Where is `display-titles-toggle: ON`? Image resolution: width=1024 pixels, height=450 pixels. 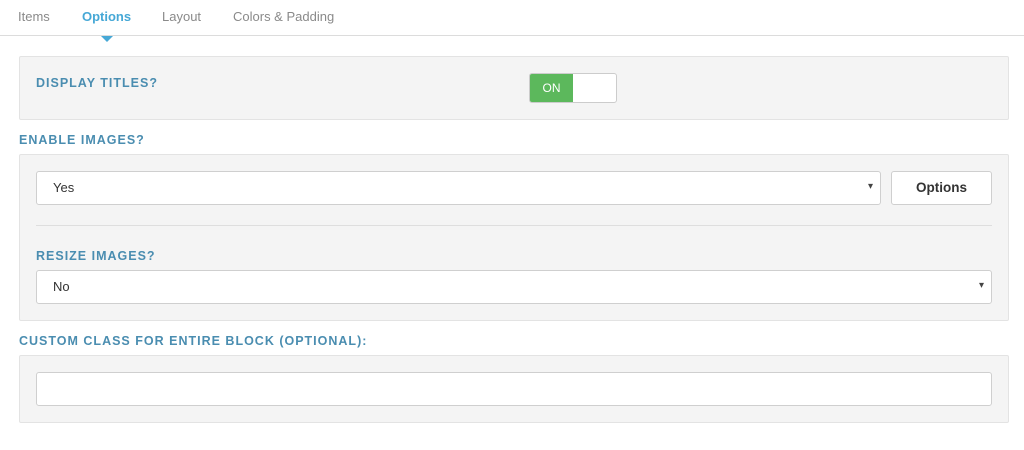 display-titles-toggle: ON is located at coordinates (573, 88).